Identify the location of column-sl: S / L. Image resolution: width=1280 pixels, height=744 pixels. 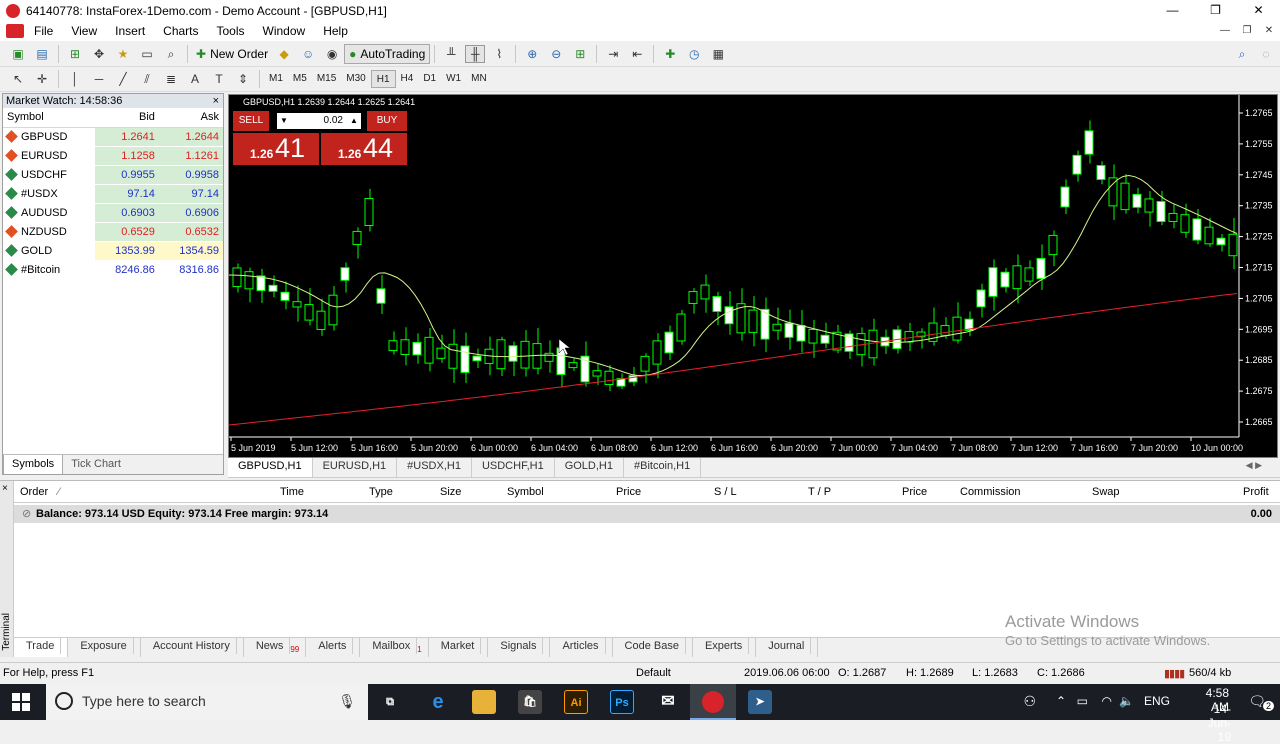
(725, 492).